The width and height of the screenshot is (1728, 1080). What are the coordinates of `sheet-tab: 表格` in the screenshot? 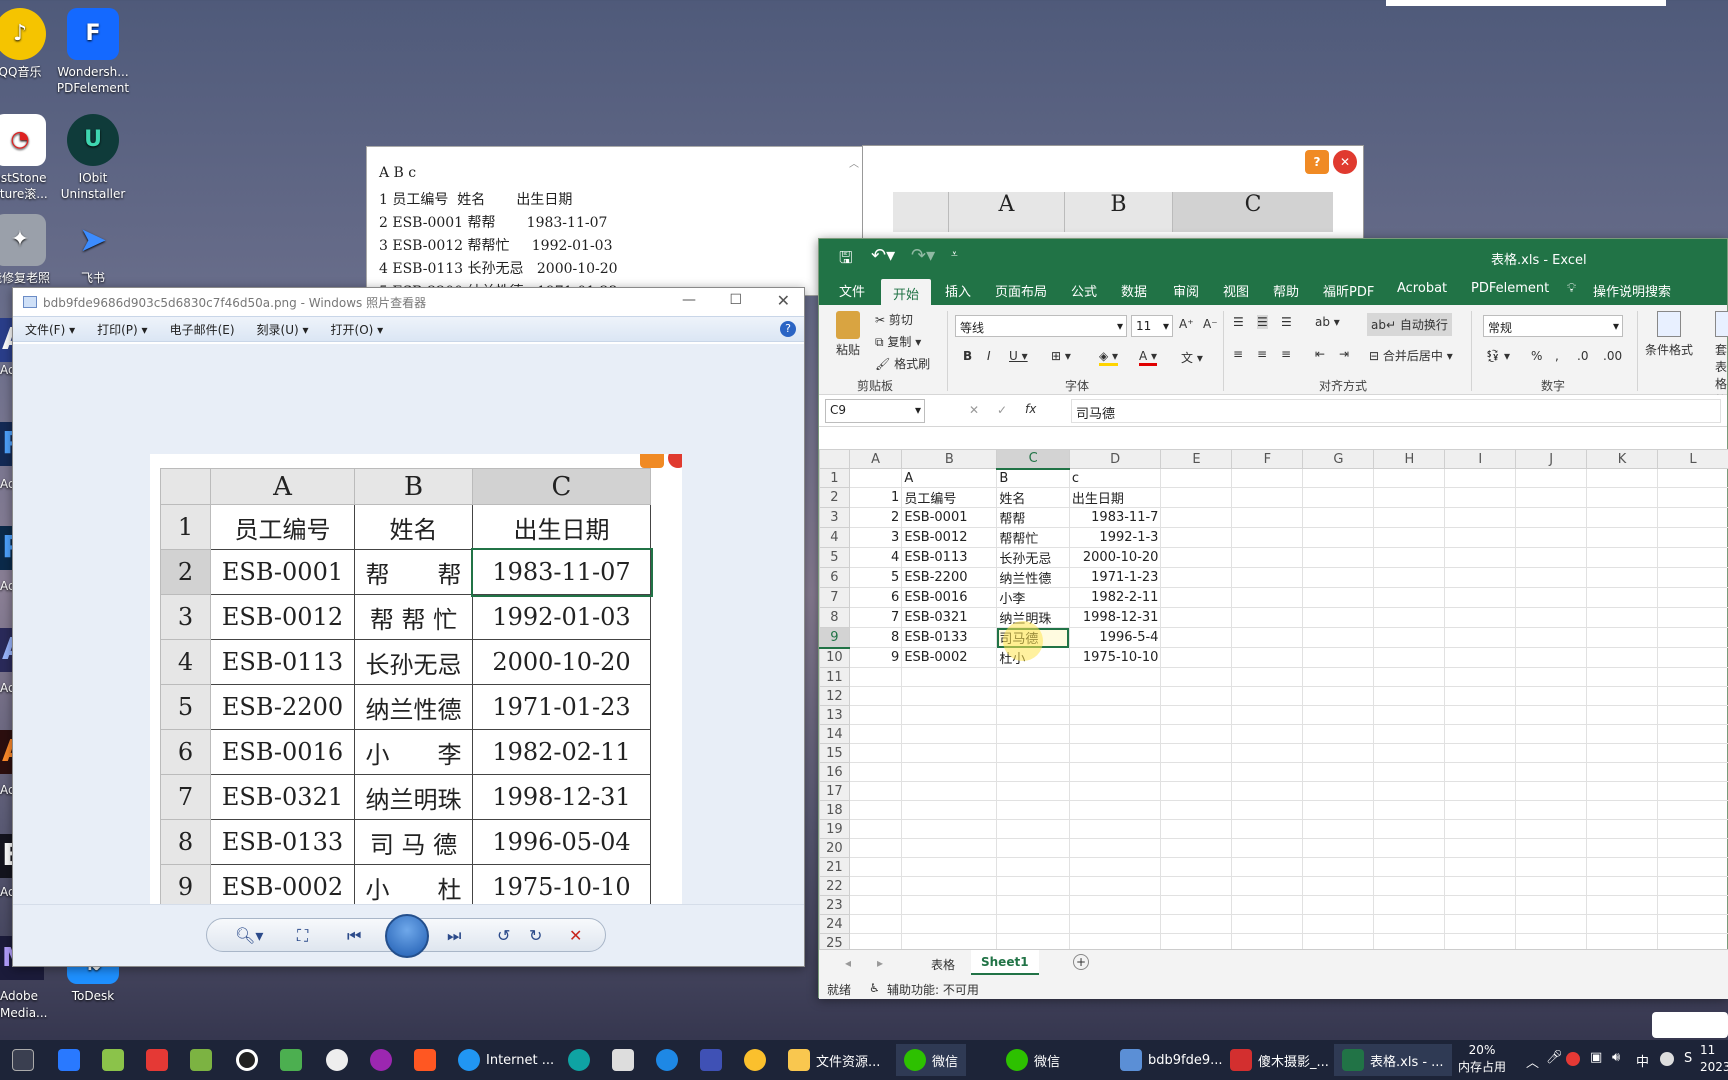 It's located at (943, 964).